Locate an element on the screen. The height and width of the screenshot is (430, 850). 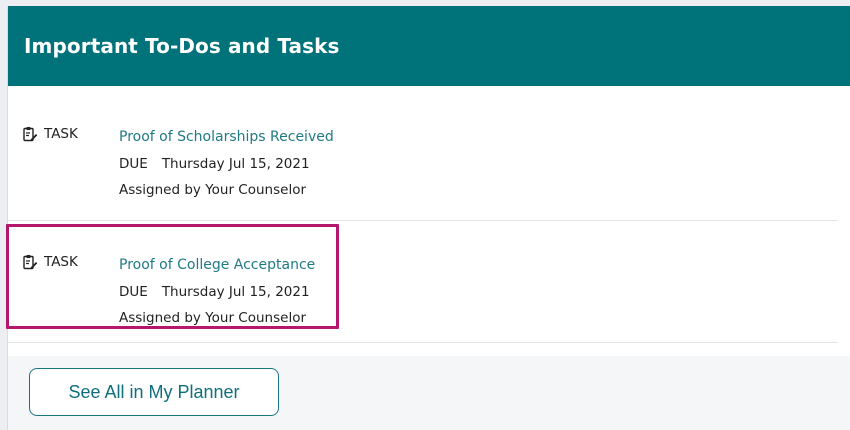
task-title-link: Proof of Scholarships Received is located at coordinates (226, 137).